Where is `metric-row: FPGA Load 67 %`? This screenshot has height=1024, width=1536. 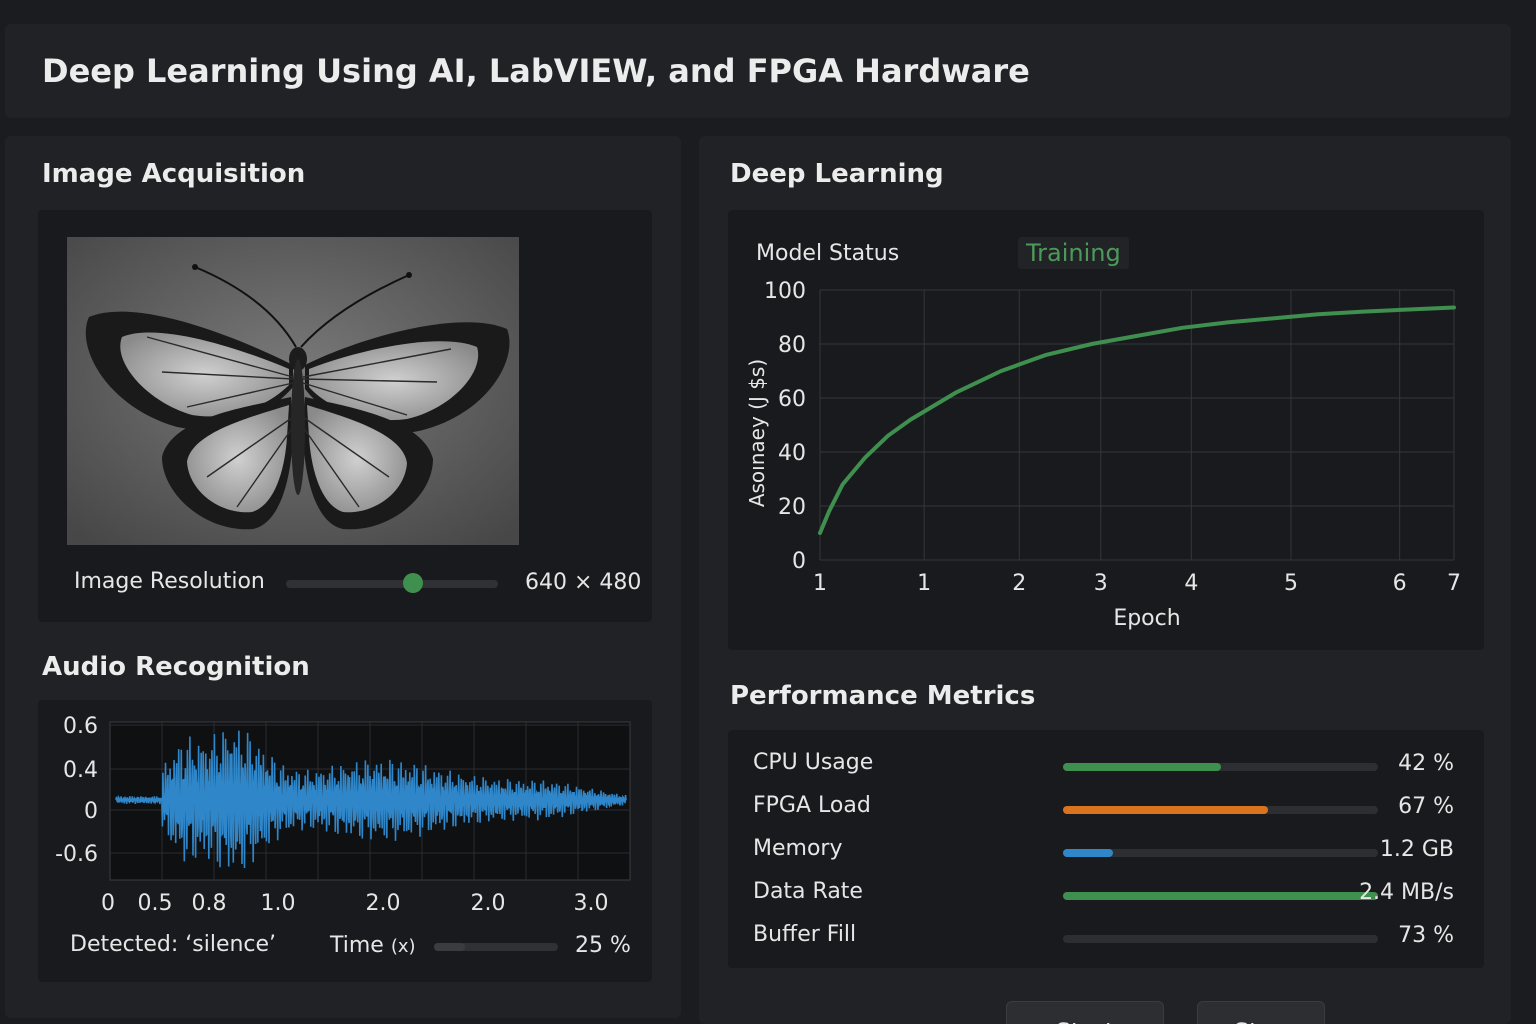 metric-row: FPGA Load 67 % is located at coordinates (1106, 813).